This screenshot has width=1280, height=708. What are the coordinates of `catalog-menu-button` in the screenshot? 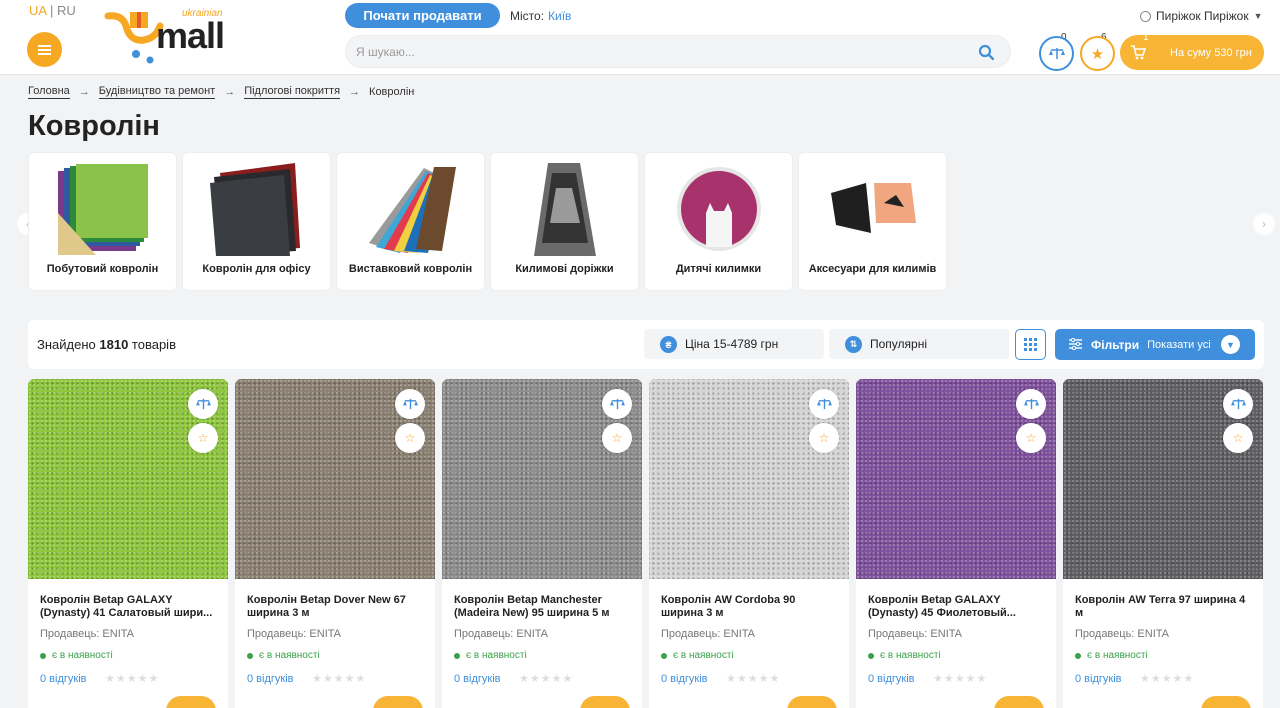 It's located at (44, 49).